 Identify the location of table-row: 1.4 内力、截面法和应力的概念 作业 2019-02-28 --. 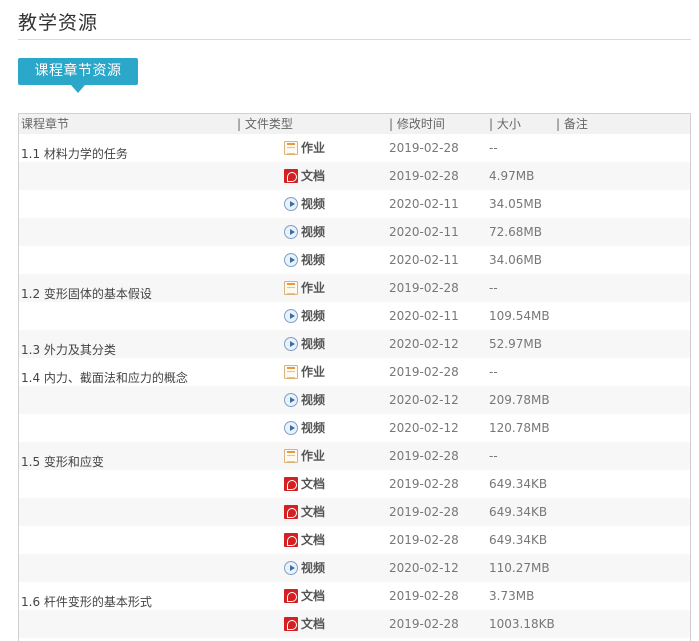
(354, 372).